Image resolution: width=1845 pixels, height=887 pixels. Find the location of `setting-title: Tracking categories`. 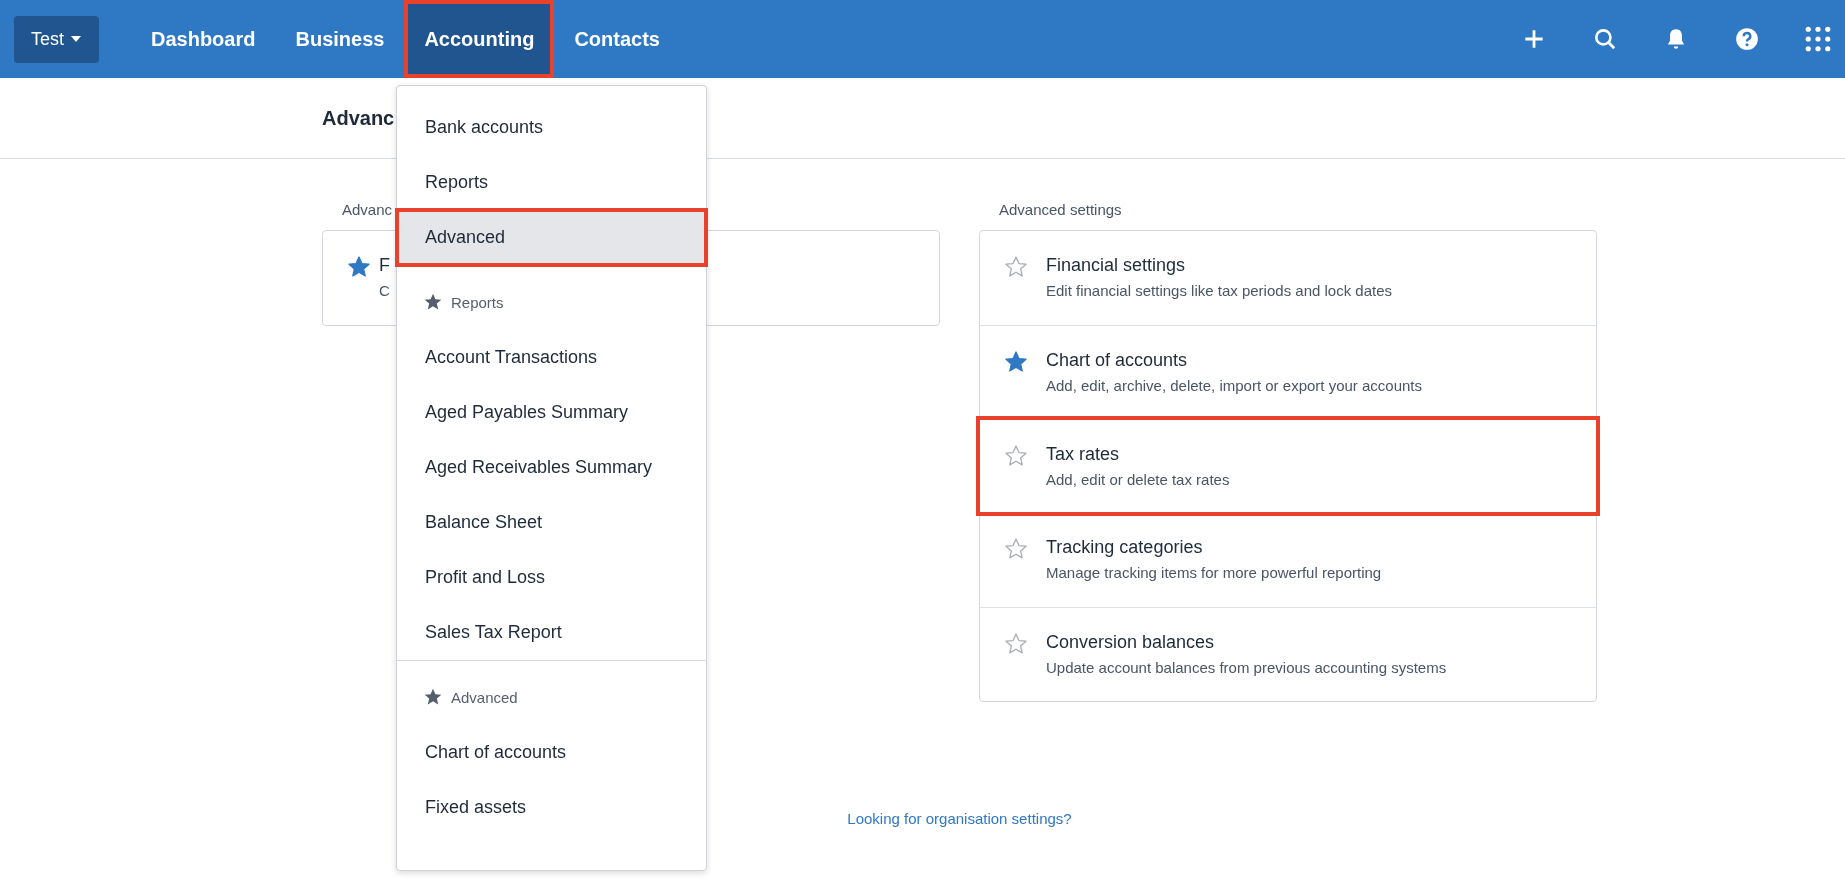

setting-title: Tracking categories is located at coordinates (1125, 547).